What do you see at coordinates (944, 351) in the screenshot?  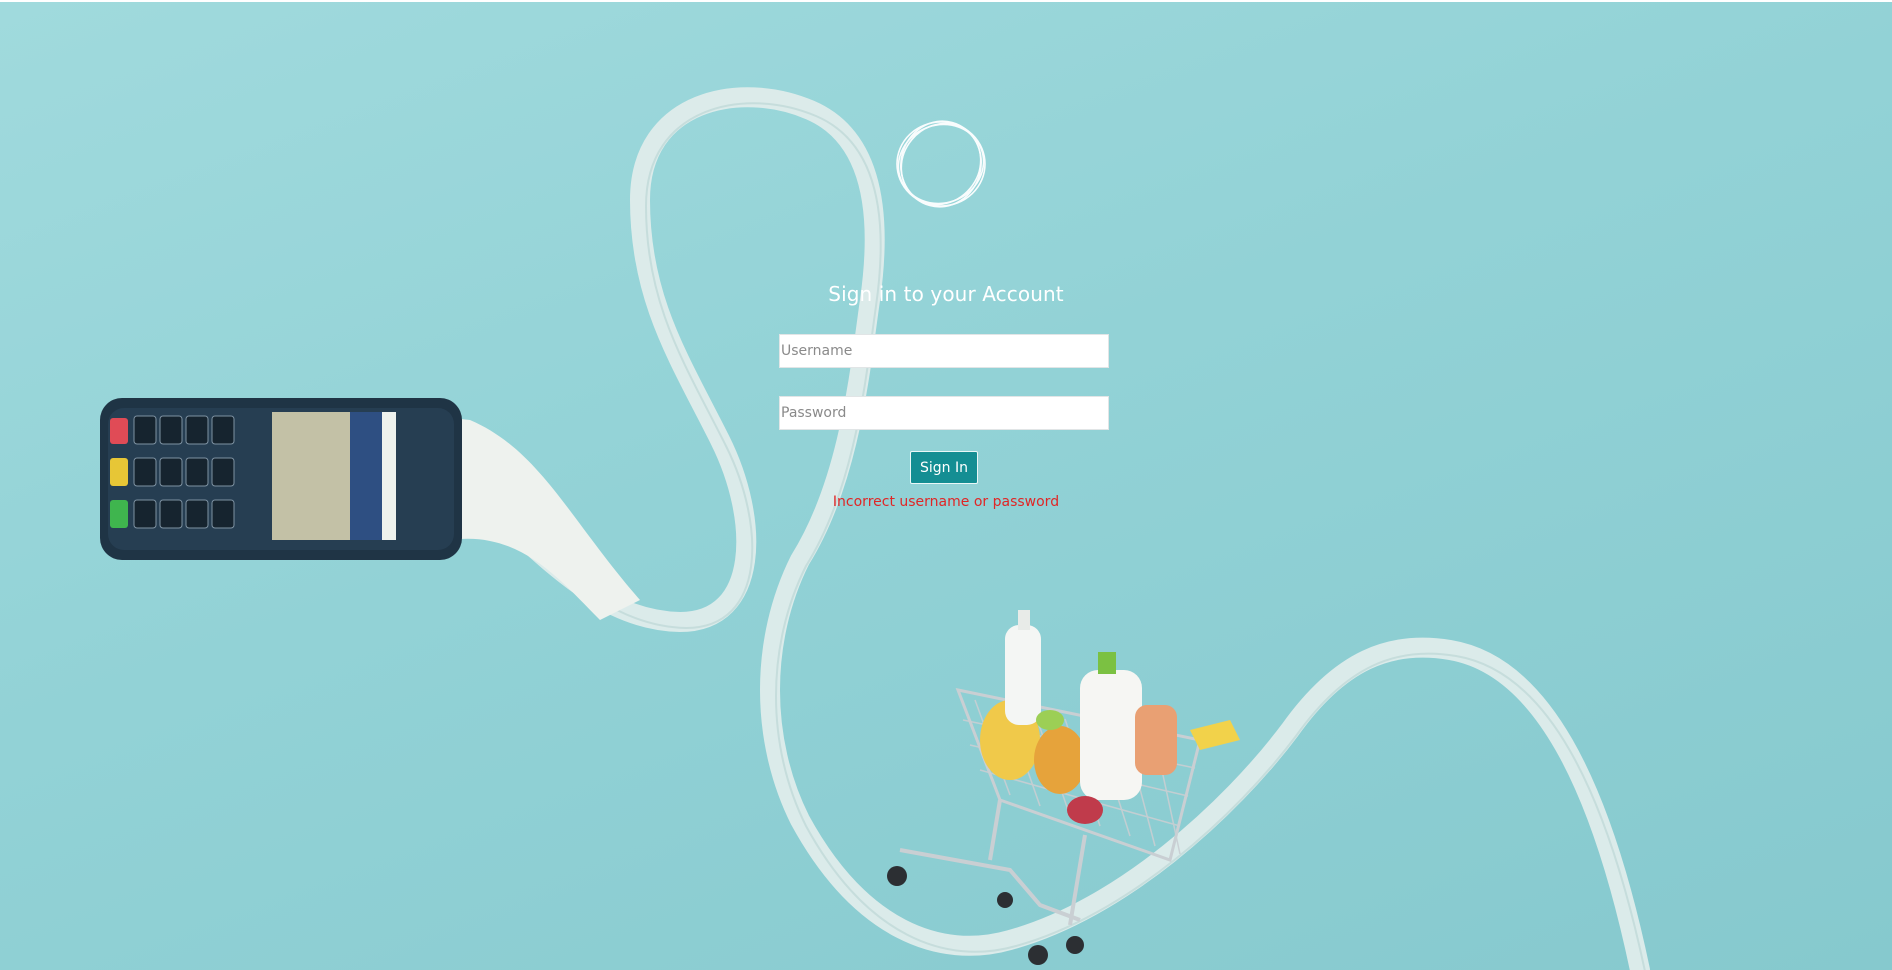 I see `username-field` at bounding box center [944, 351].